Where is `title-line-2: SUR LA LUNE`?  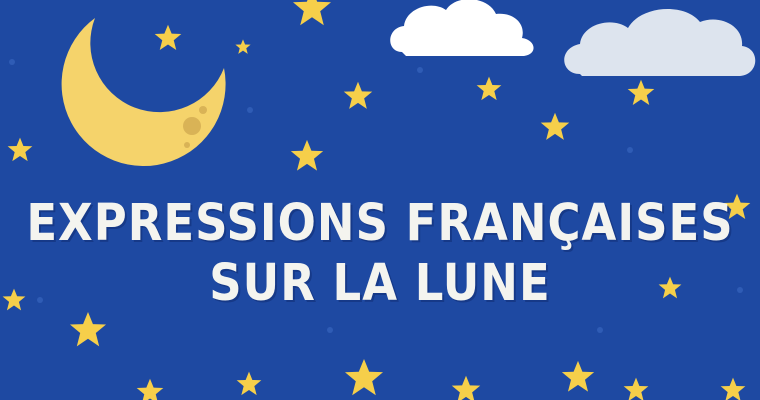
title-line-2: SUR LA LUNE is located at coordinates (380, 282).